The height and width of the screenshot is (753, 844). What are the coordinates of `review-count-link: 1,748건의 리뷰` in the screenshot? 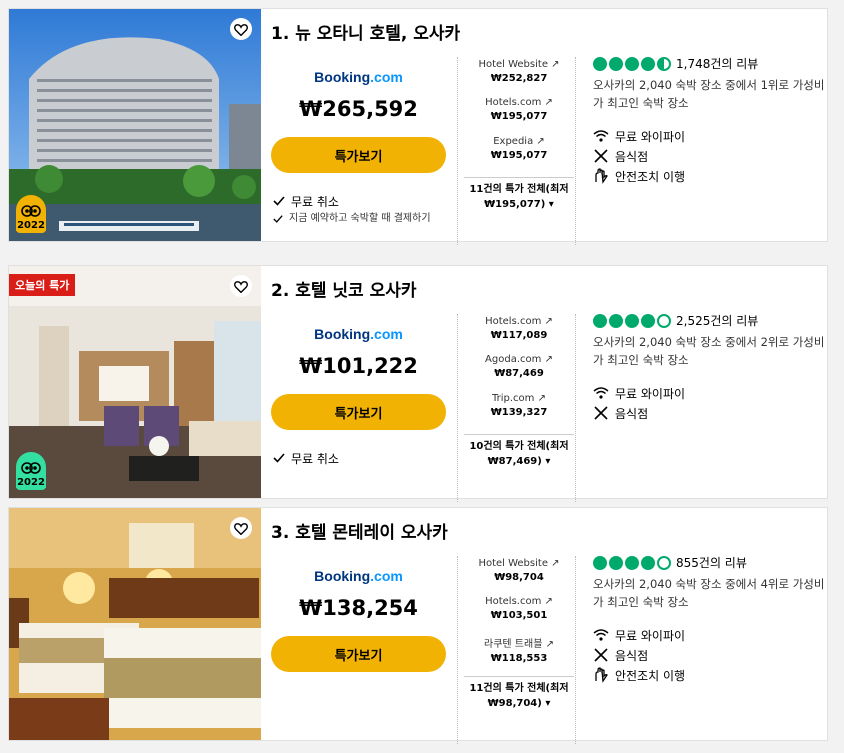 It's located at (717, 63).